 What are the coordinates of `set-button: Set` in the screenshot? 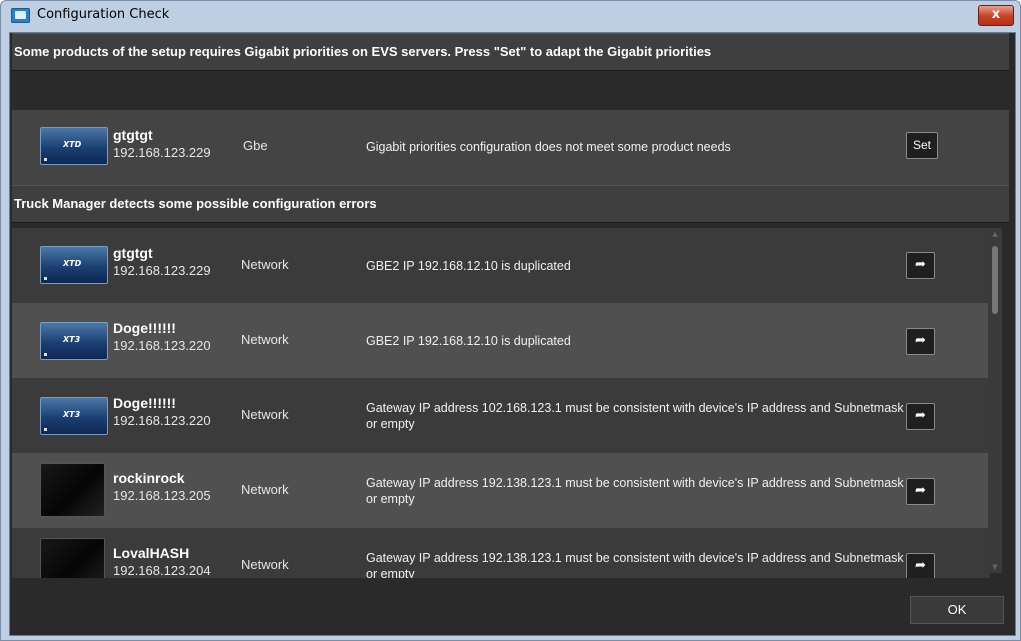 It's located at (922, 145).